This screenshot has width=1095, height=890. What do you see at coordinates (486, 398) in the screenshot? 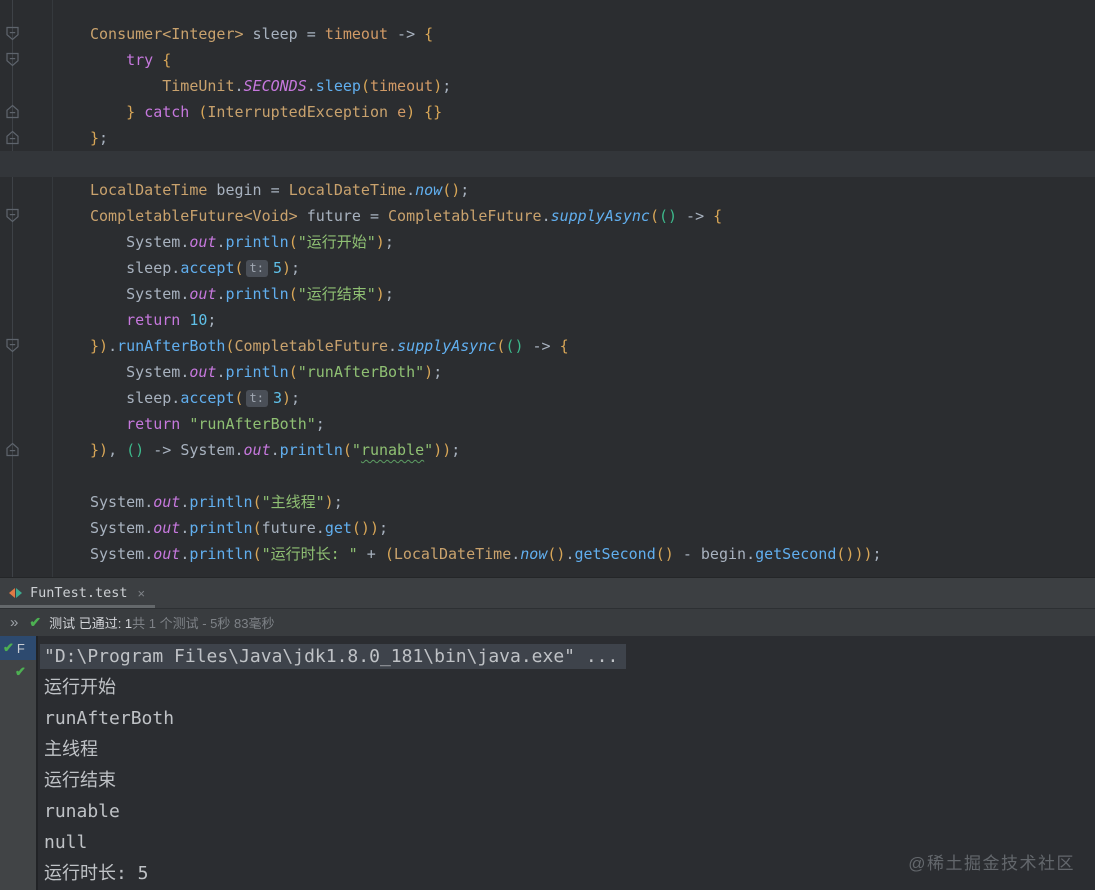
I see `code-line: sleep.accept(t: 3);` at bounding box center [486, 398].